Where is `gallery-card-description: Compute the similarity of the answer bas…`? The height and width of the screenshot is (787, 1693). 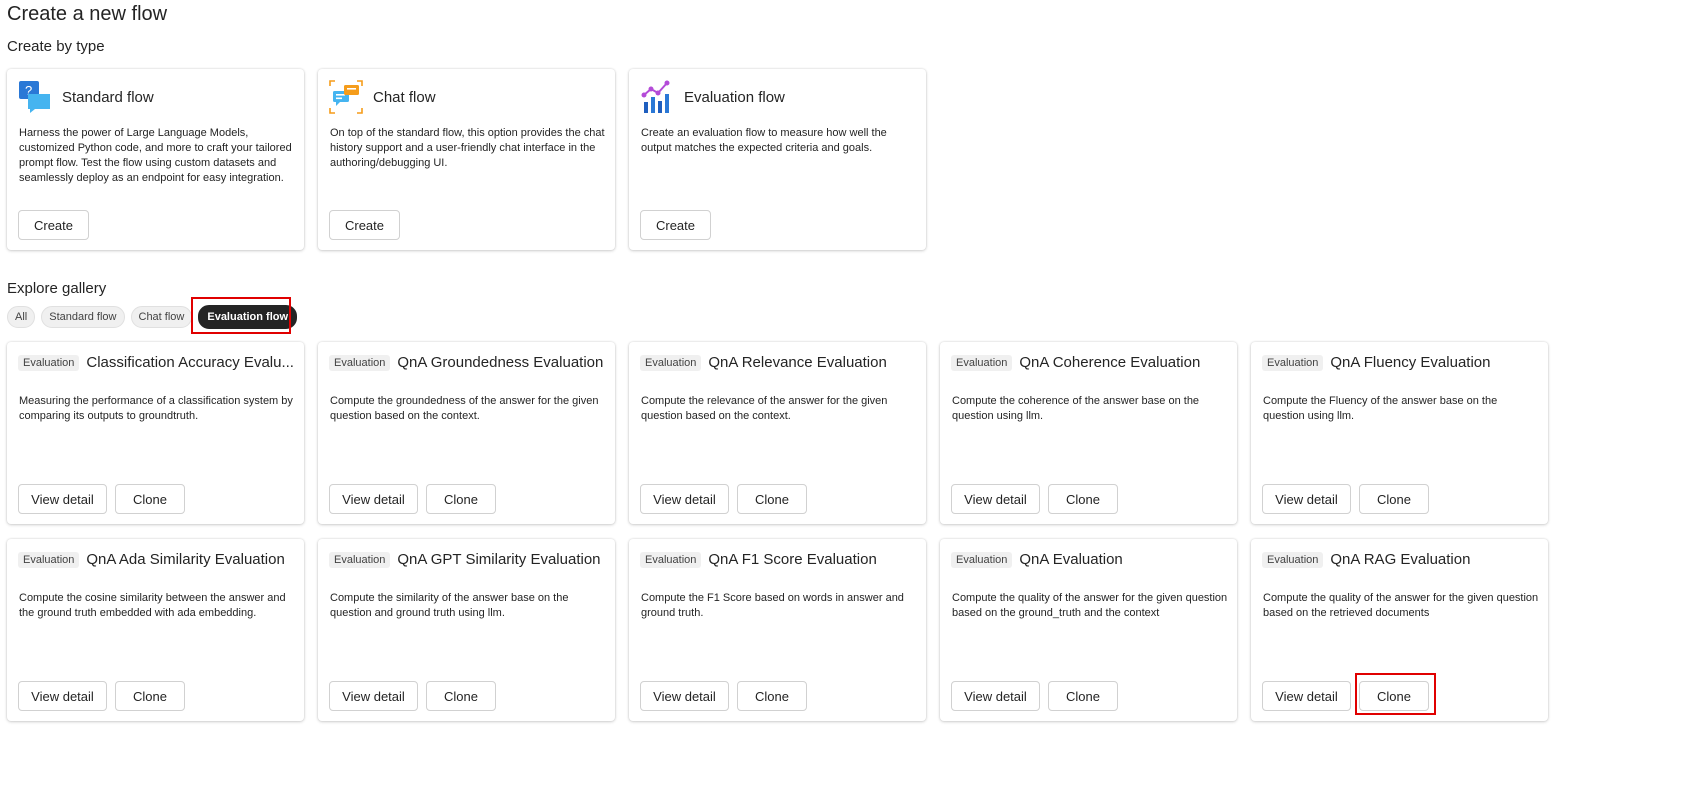
gallery-card-description: Compute the similarity of the answer bas… is located at coordinates (449, 605).